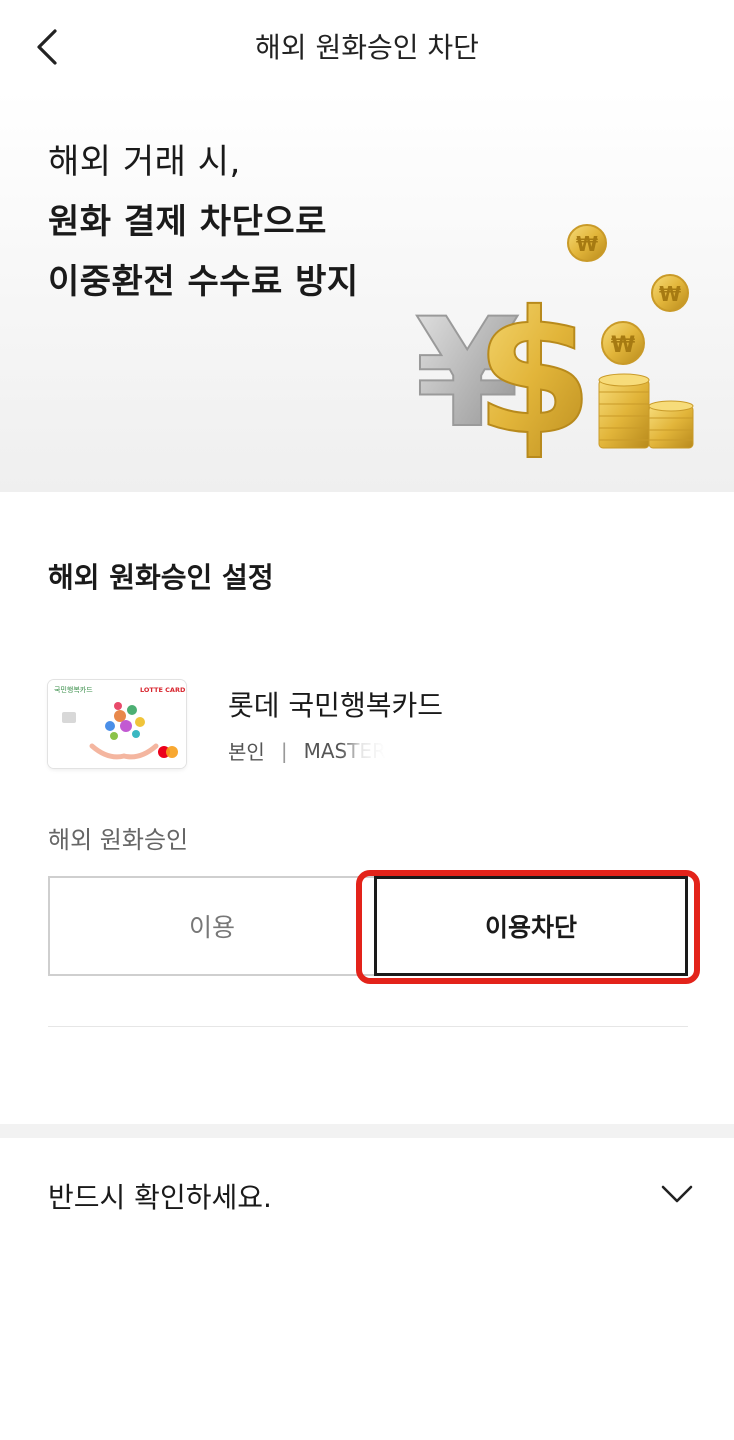 Image resolution: width=734 pixels, height=1440 pixels. I want to click on card-owner: 본인, so click(246, 752).